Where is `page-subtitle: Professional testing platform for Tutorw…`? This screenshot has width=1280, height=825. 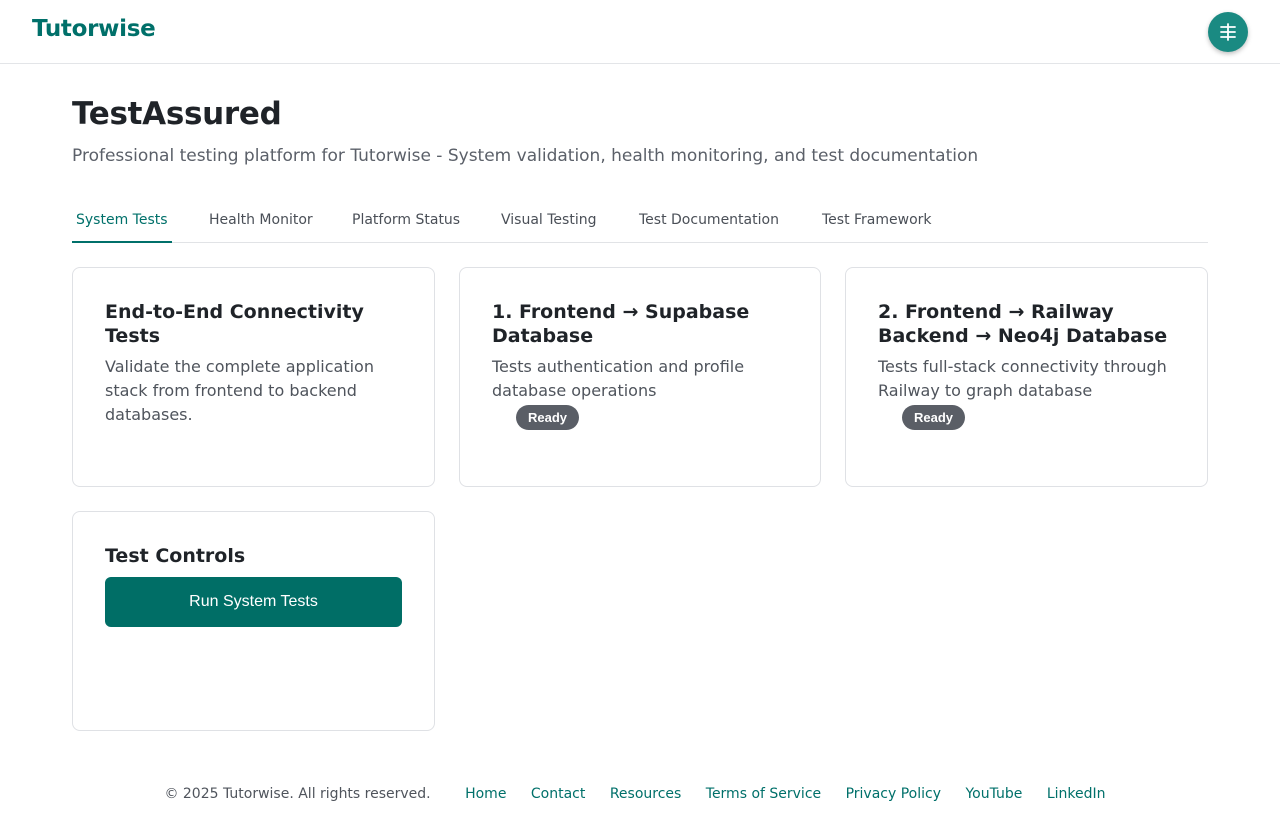
page-subtitle: Professional testing platform for Tutorw… is located at coordinates (525, 156).